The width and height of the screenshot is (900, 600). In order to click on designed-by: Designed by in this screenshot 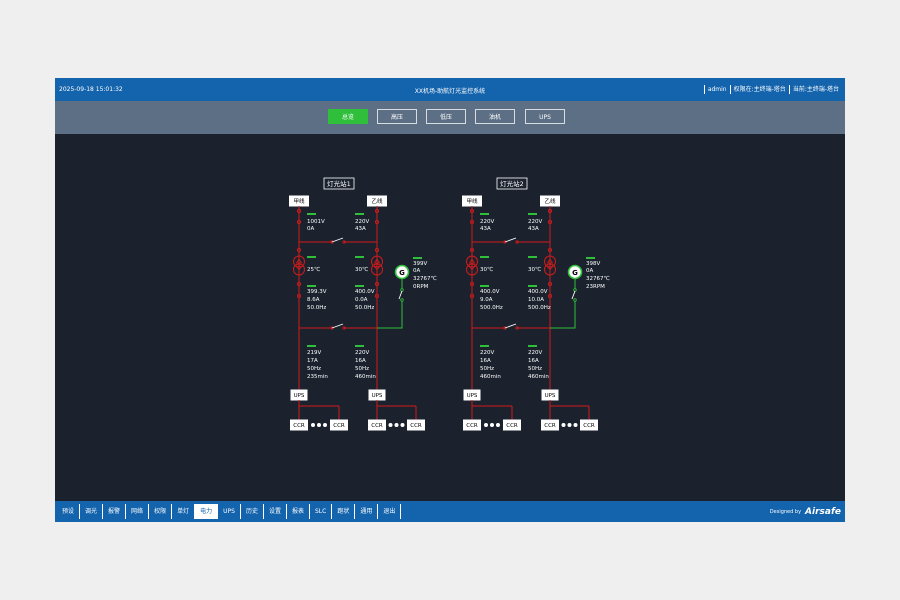, I will do `click(785, 512)`.